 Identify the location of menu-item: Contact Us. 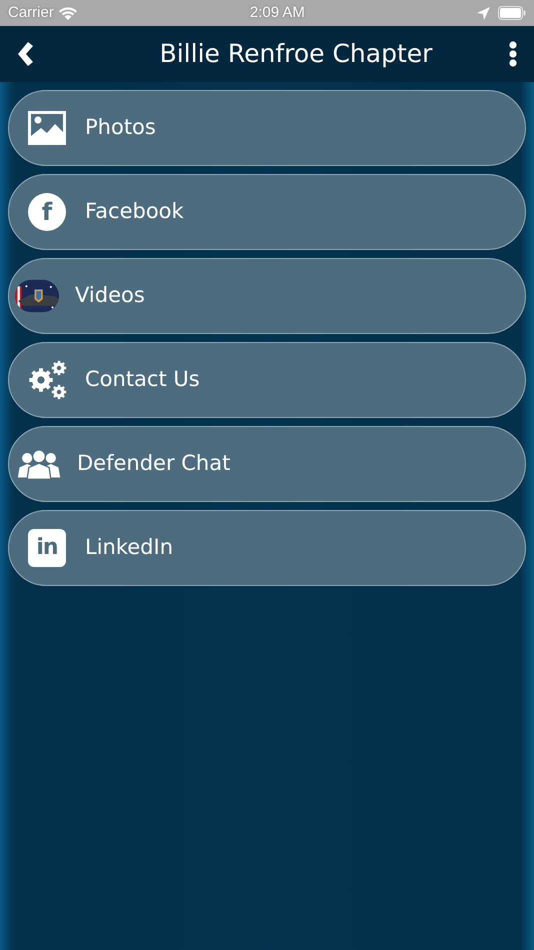
(267, 380).